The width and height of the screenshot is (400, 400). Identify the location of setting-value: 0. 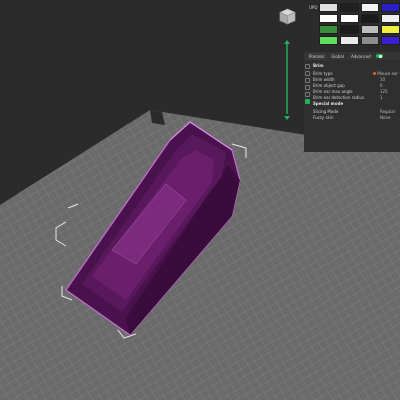
(389, 85).